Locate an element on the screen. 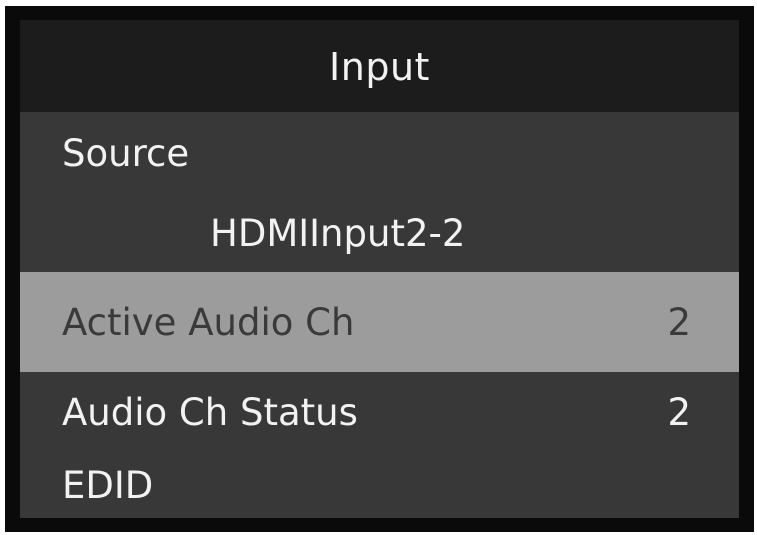  menu-title: Input is located at coordinates (379, 67).